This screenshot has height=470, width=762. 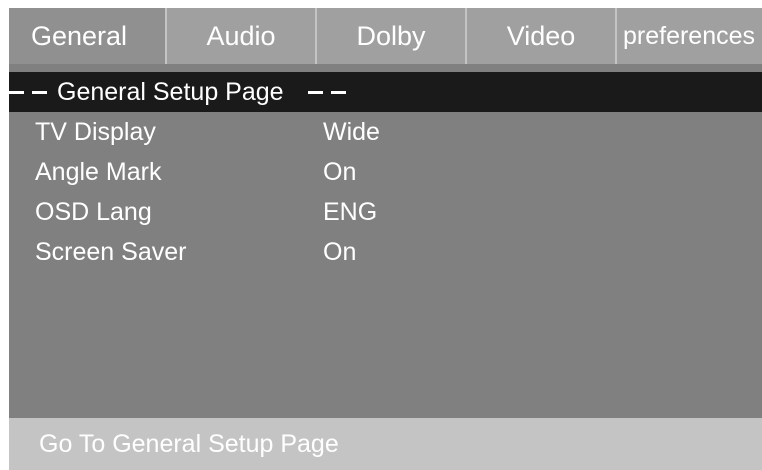 I want to click on setting-row-osd-lang: OSD Lang ENG, so click(x=385, y=218).